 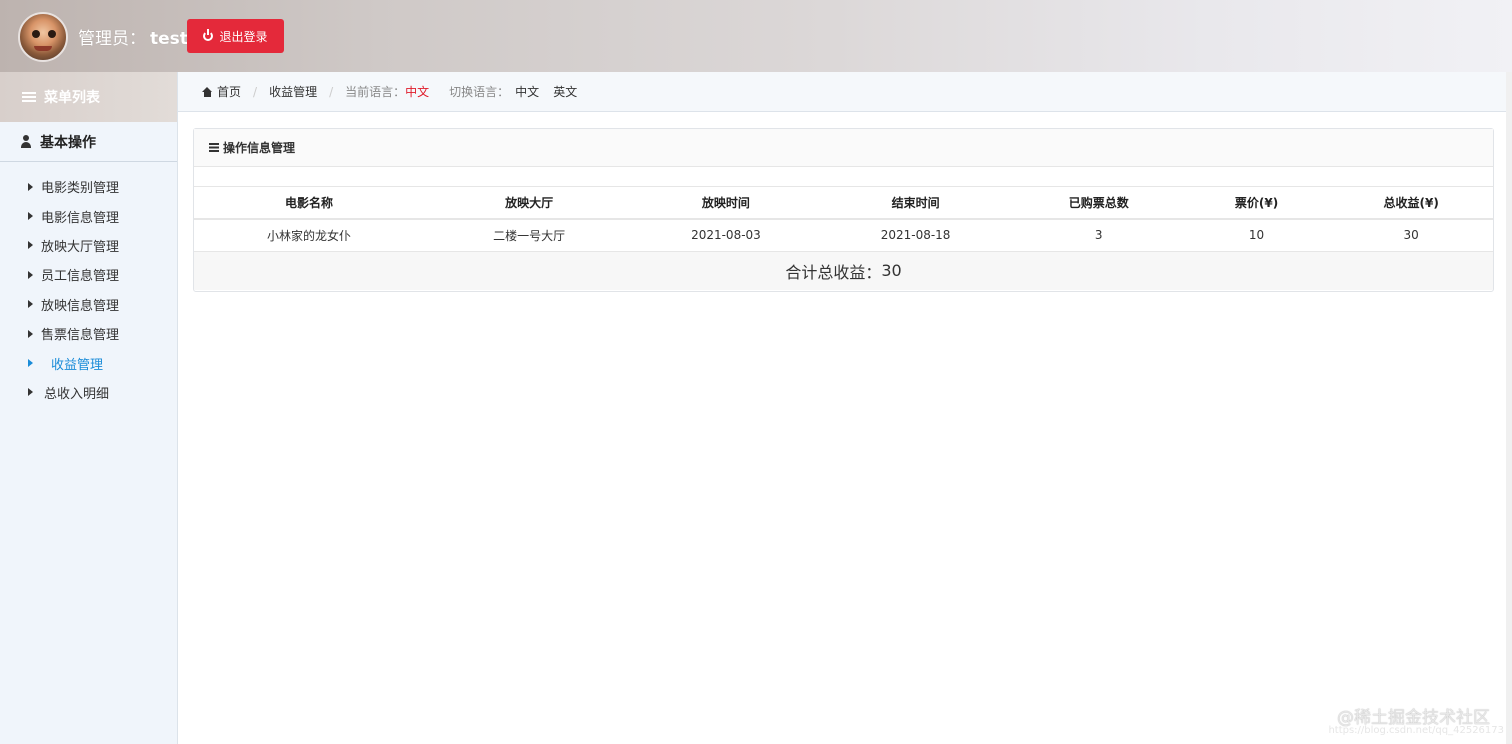 What do you see at coordinates (80, 336) in the screenshot?
I see `sidebar-item-label: 售票信息管理` at bounding box center [80, 336].